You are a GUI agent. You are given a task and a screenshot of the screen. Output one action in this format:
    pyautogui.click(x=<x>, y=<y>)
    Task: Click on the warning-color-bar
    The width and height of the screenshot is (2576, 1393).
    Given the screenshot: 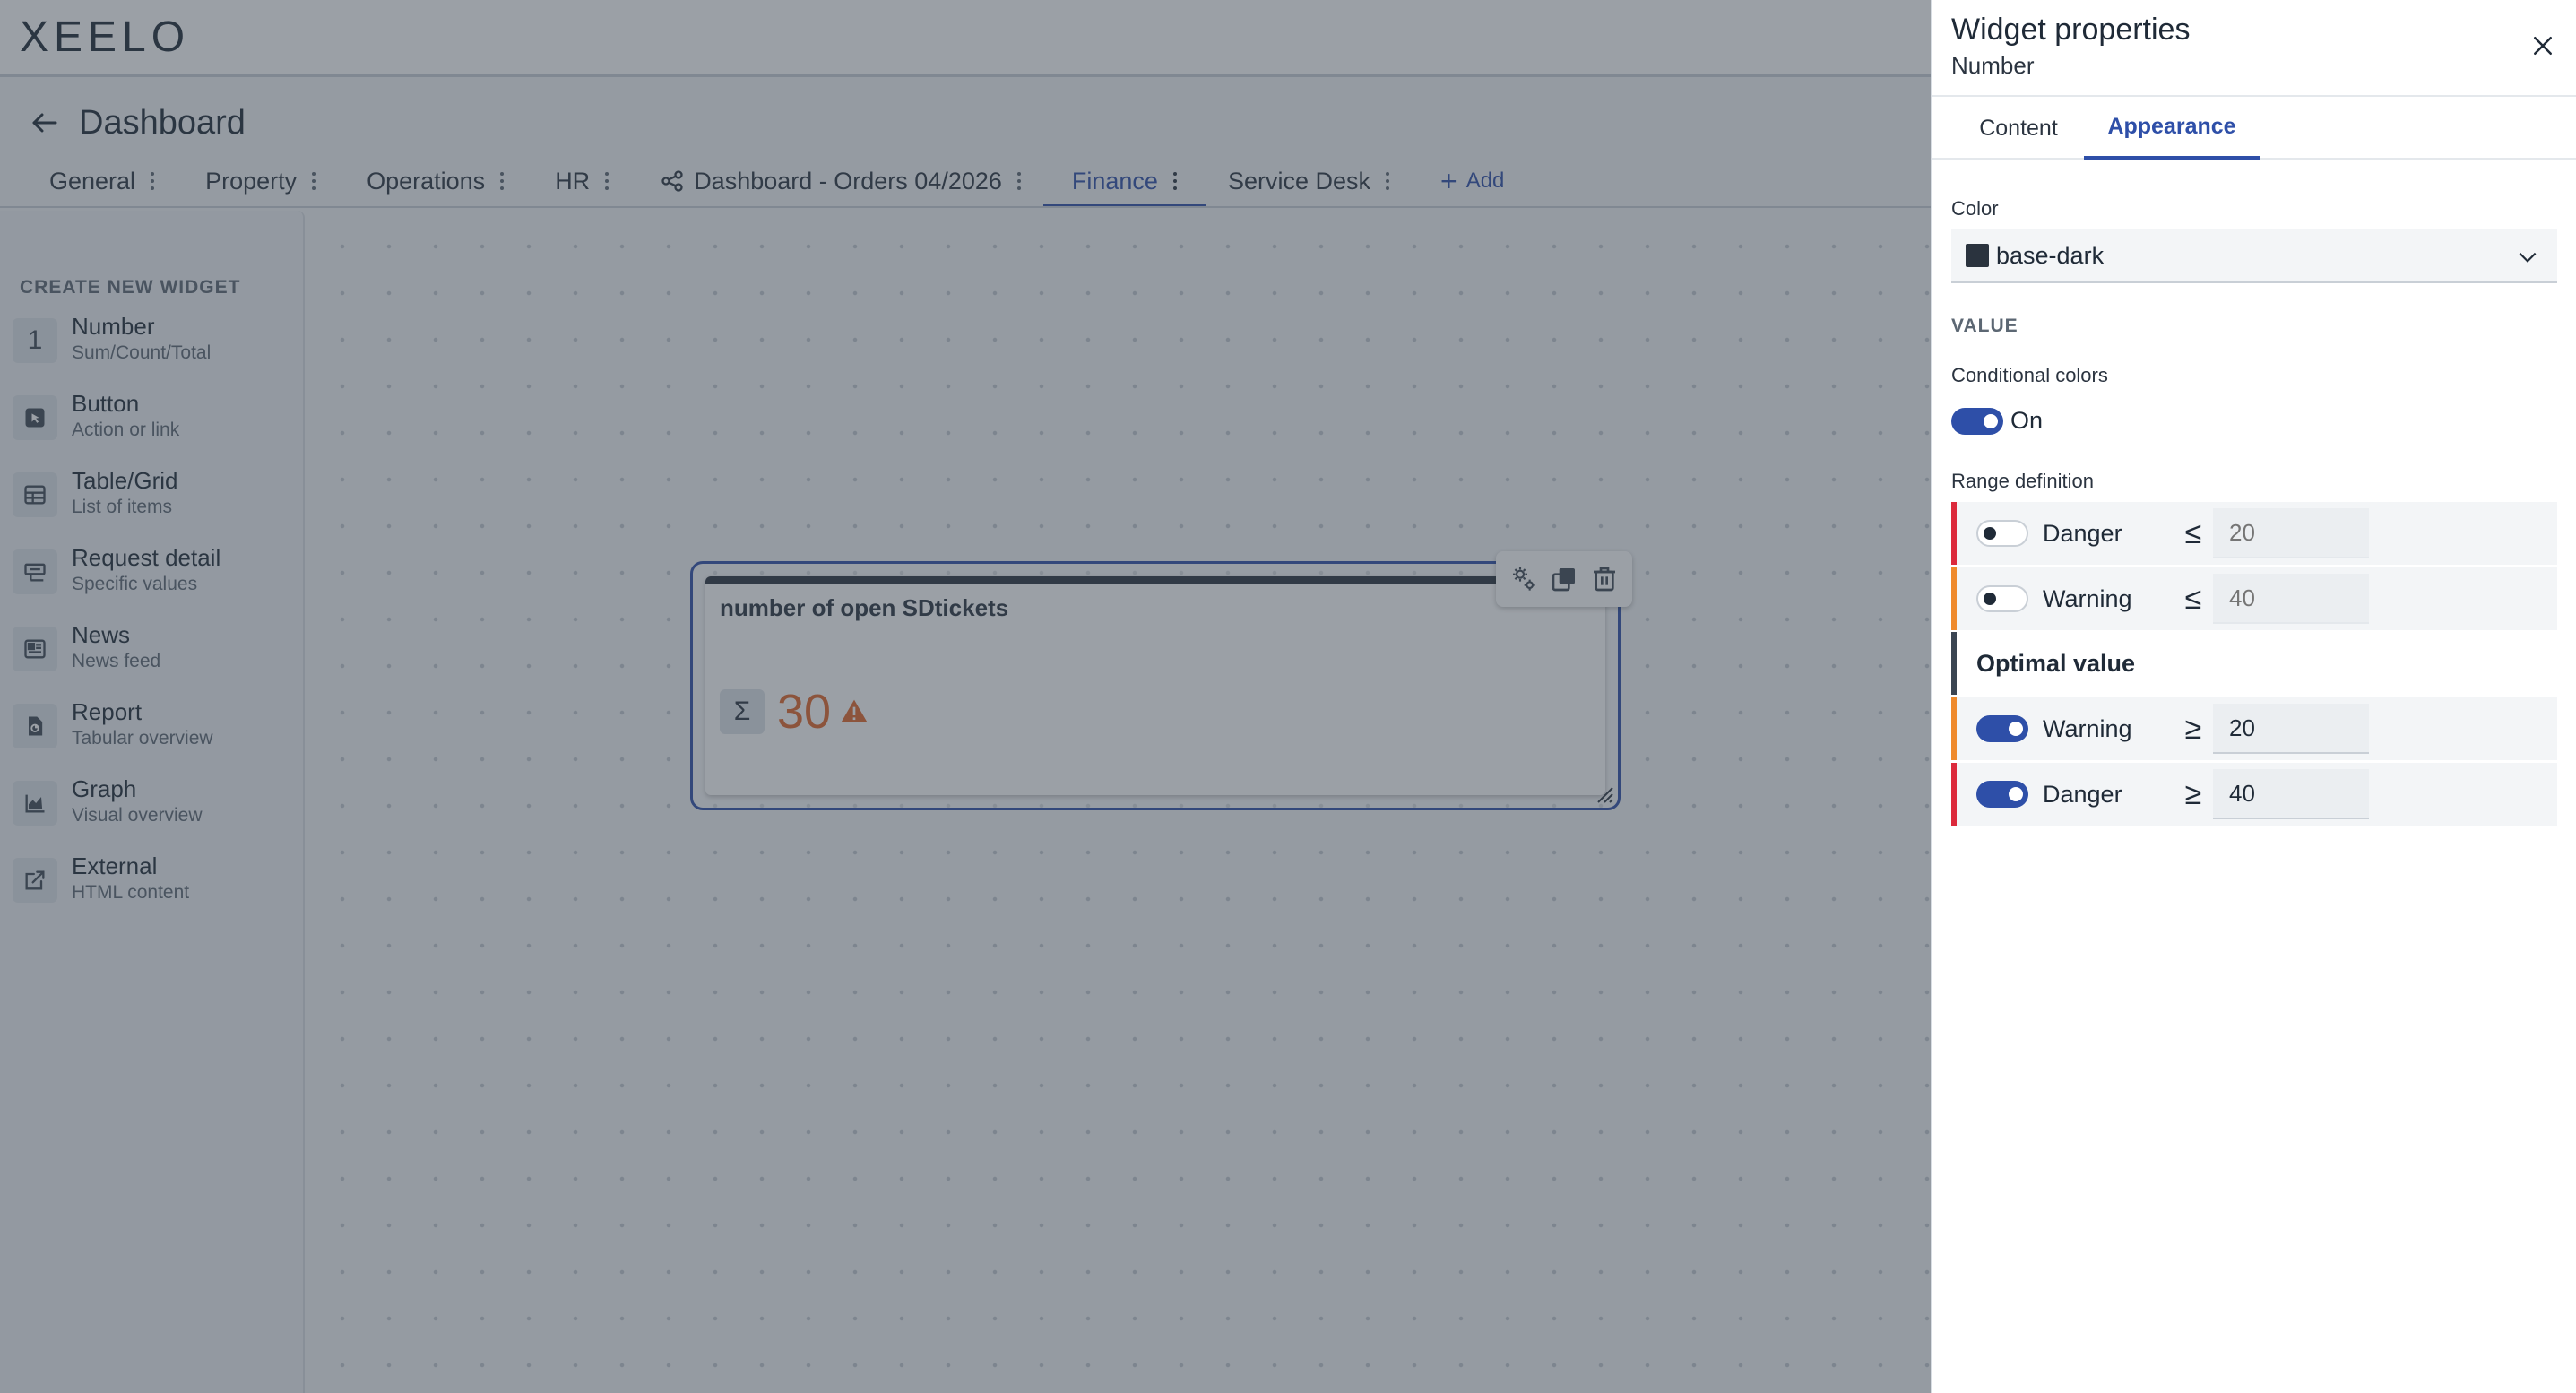 What is the action you would take?
    pyautogui.click(x=1954, y=728)
    